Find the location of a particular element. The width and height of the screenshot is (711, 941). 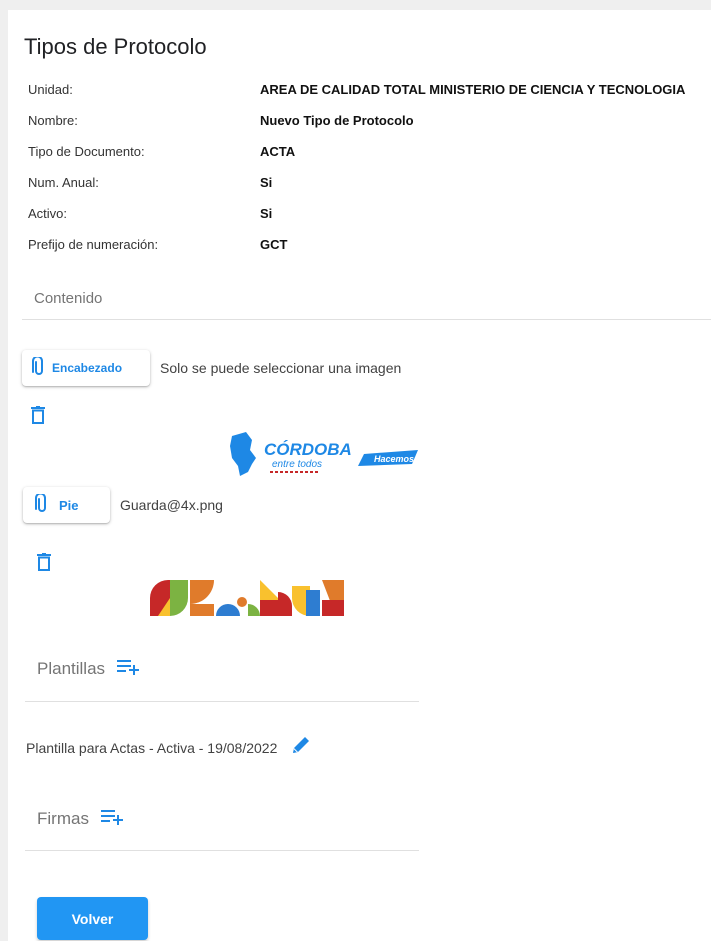

prefijo-label: Prefijo de numeración: is located at coordinates (93, 244).